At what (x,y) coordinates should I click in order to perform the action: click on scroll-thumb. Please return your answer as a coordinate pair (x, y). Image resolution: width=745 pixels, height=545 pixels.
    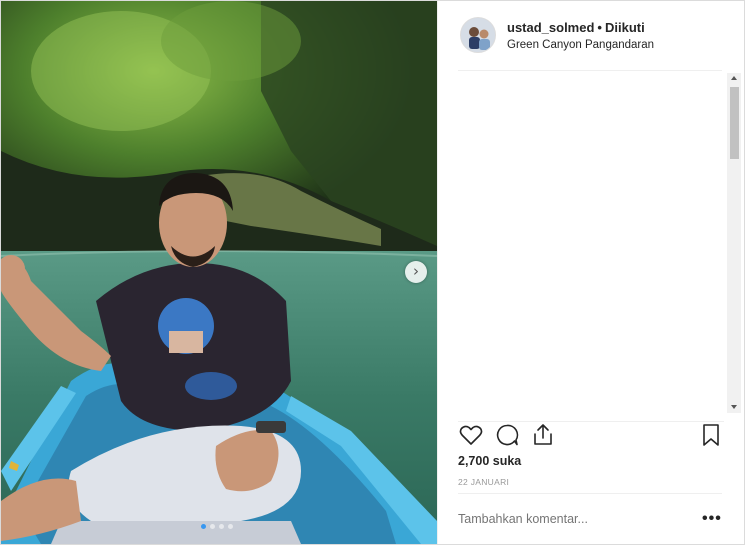
    Looking at the image, I should click on (734, 123).